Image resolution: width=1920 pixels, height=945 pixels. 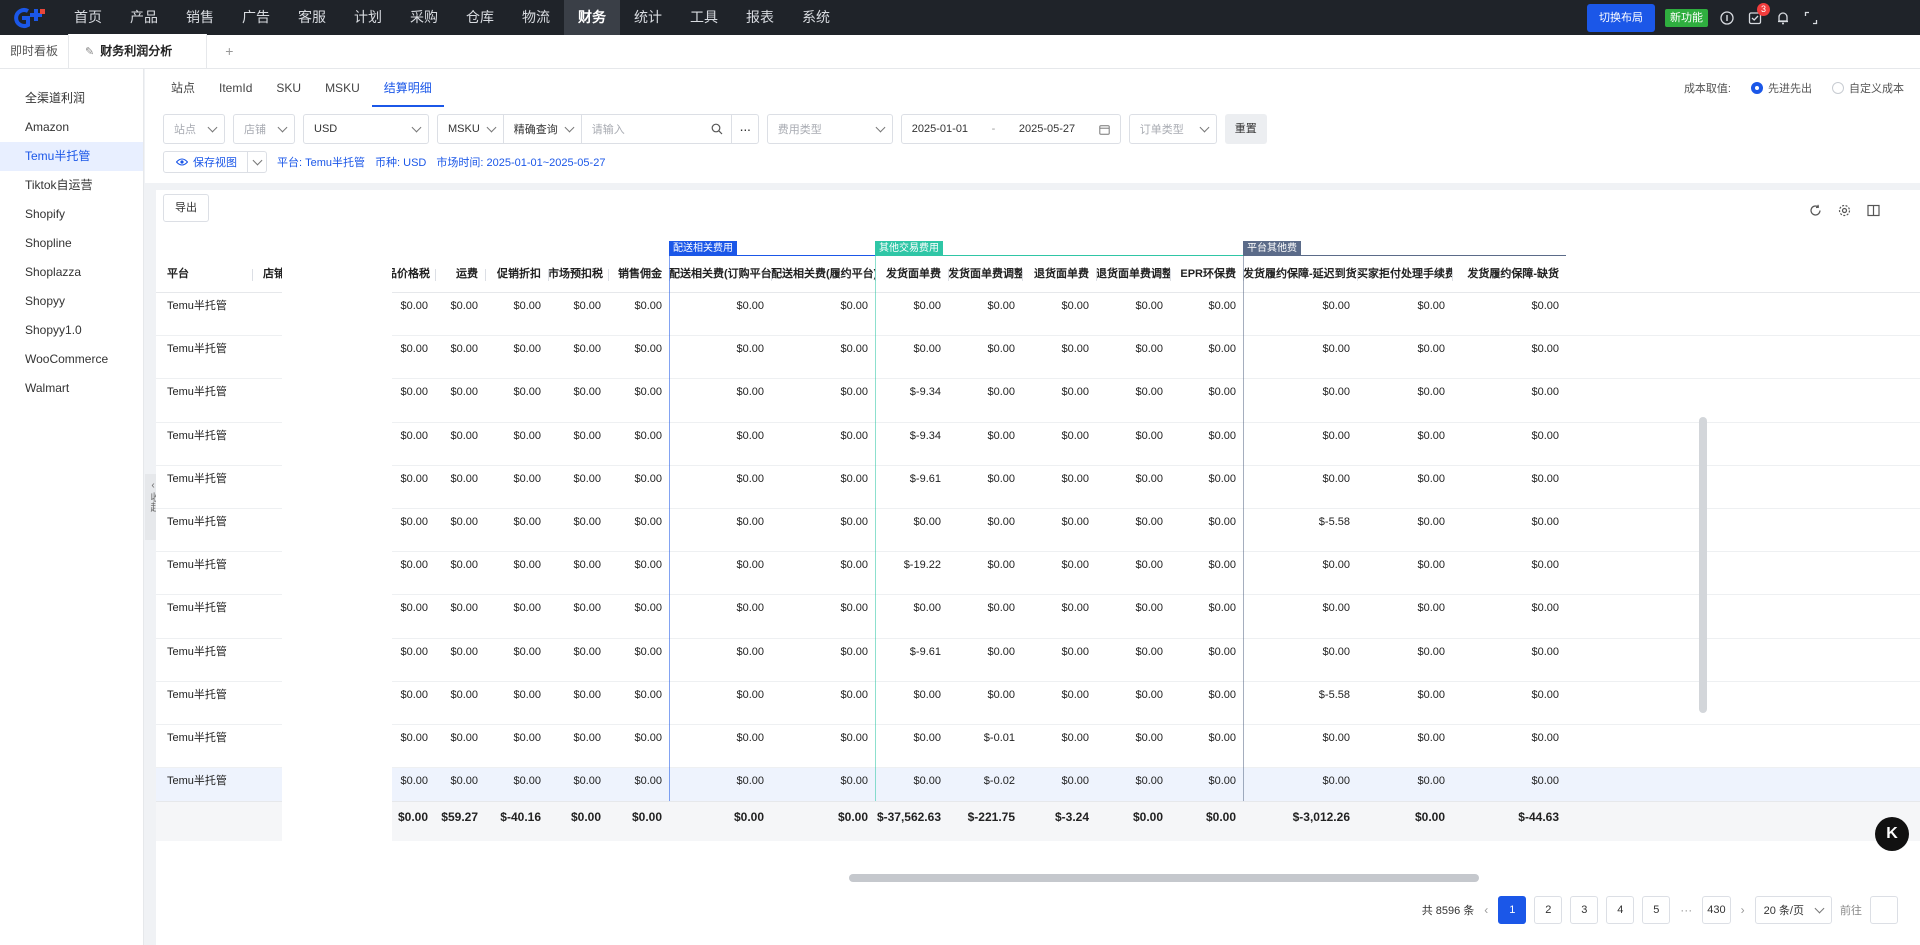 I want to click on page-ellipsis: ···, so click(x=1686, y=910).